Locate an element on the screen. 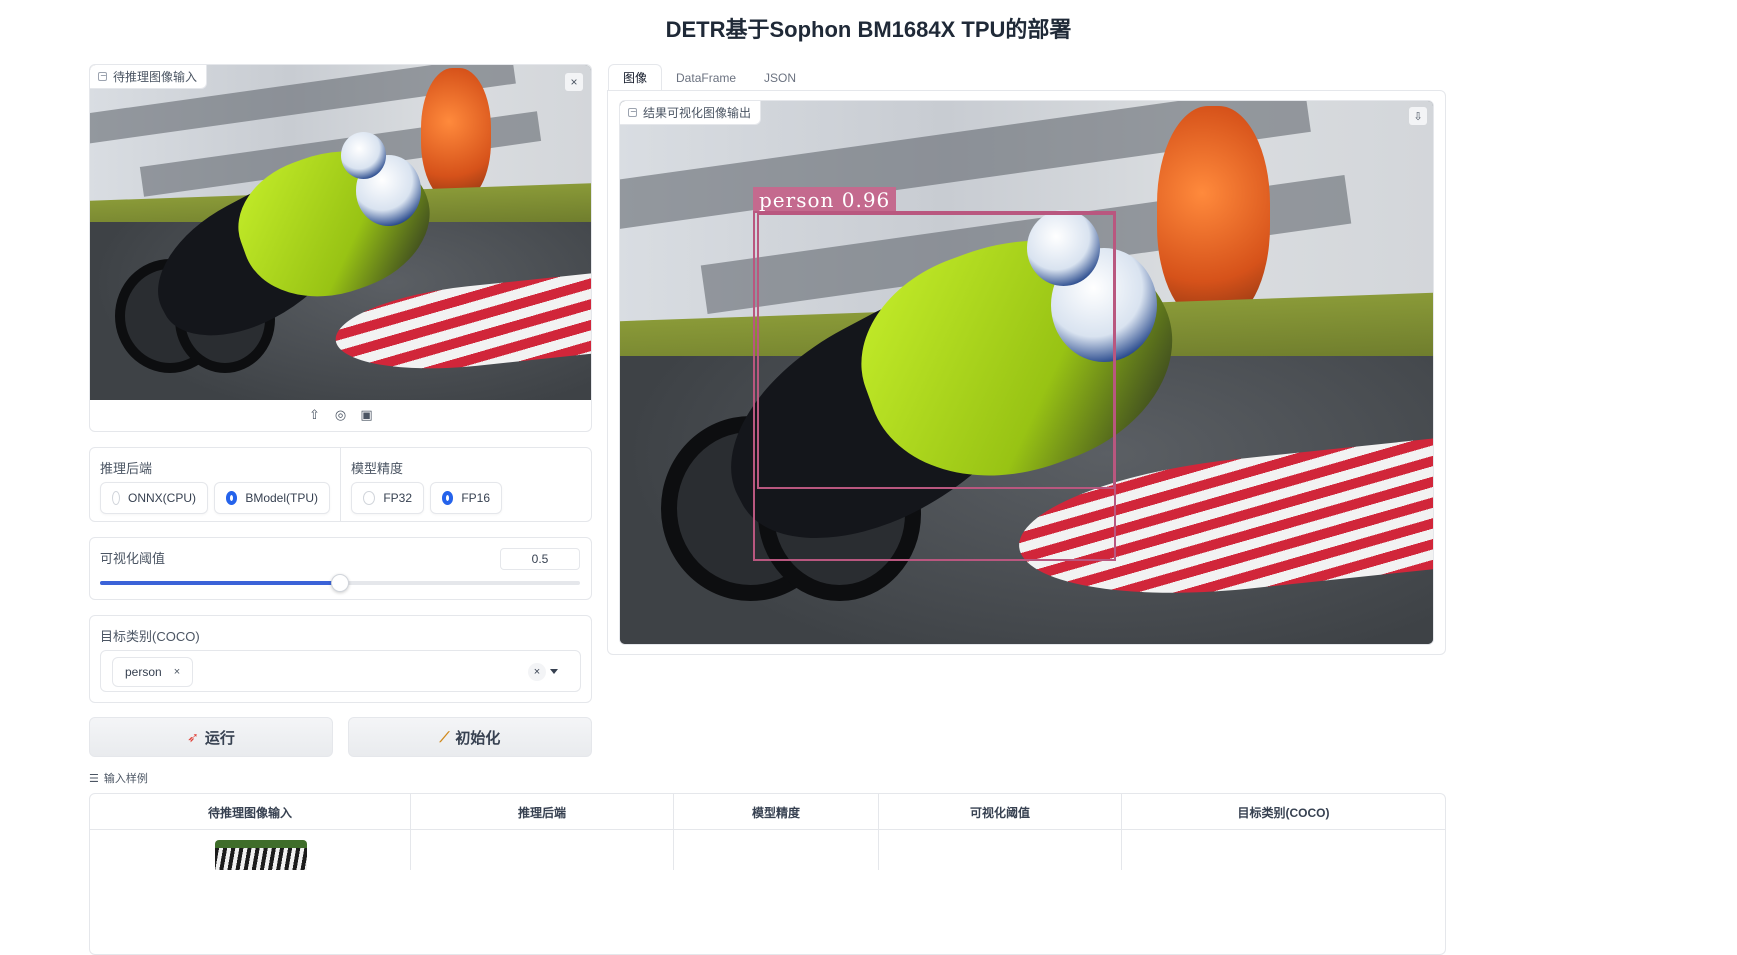 The image size is (1737, 955). remove-token-icon: × is located at coordinates (177, 672).